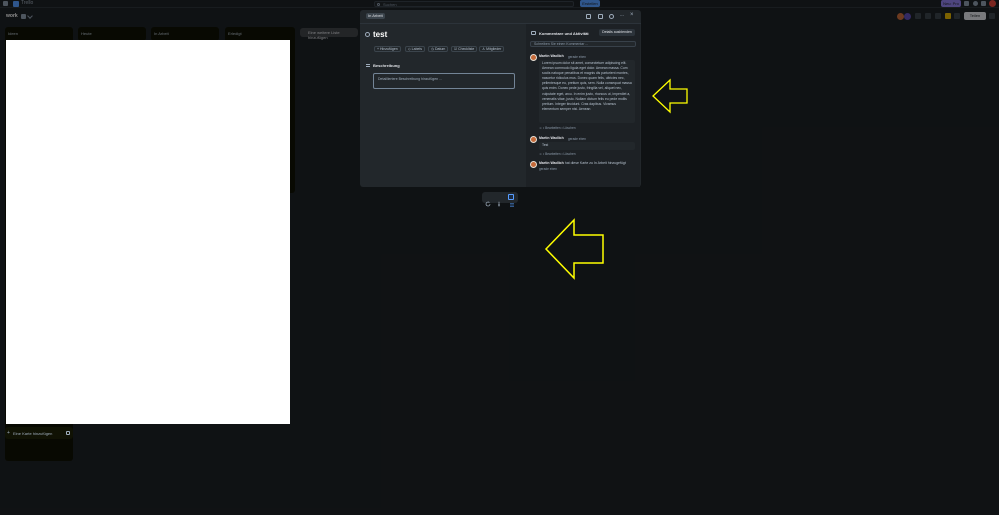 This screenshot has height=515, width=999. I want to click on add-button: + Hinzufügen, so click(387, 49).